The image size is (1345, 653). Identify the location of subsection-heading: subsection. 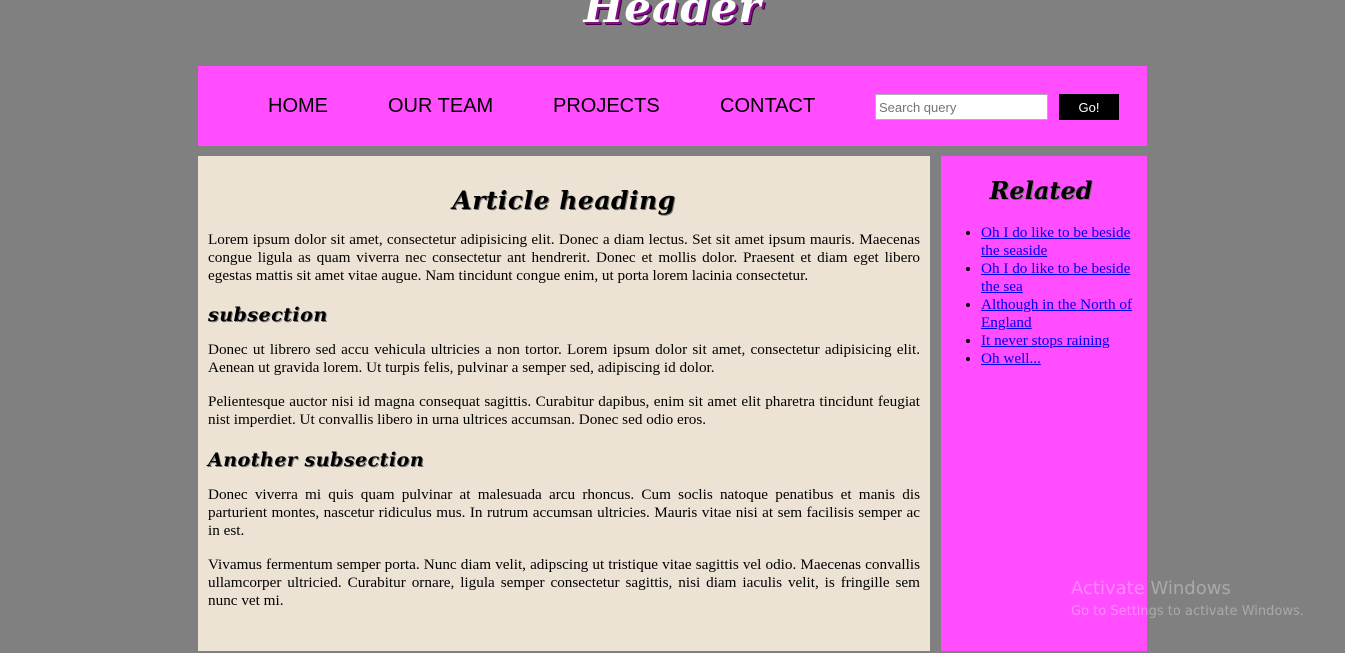
(268, 315).